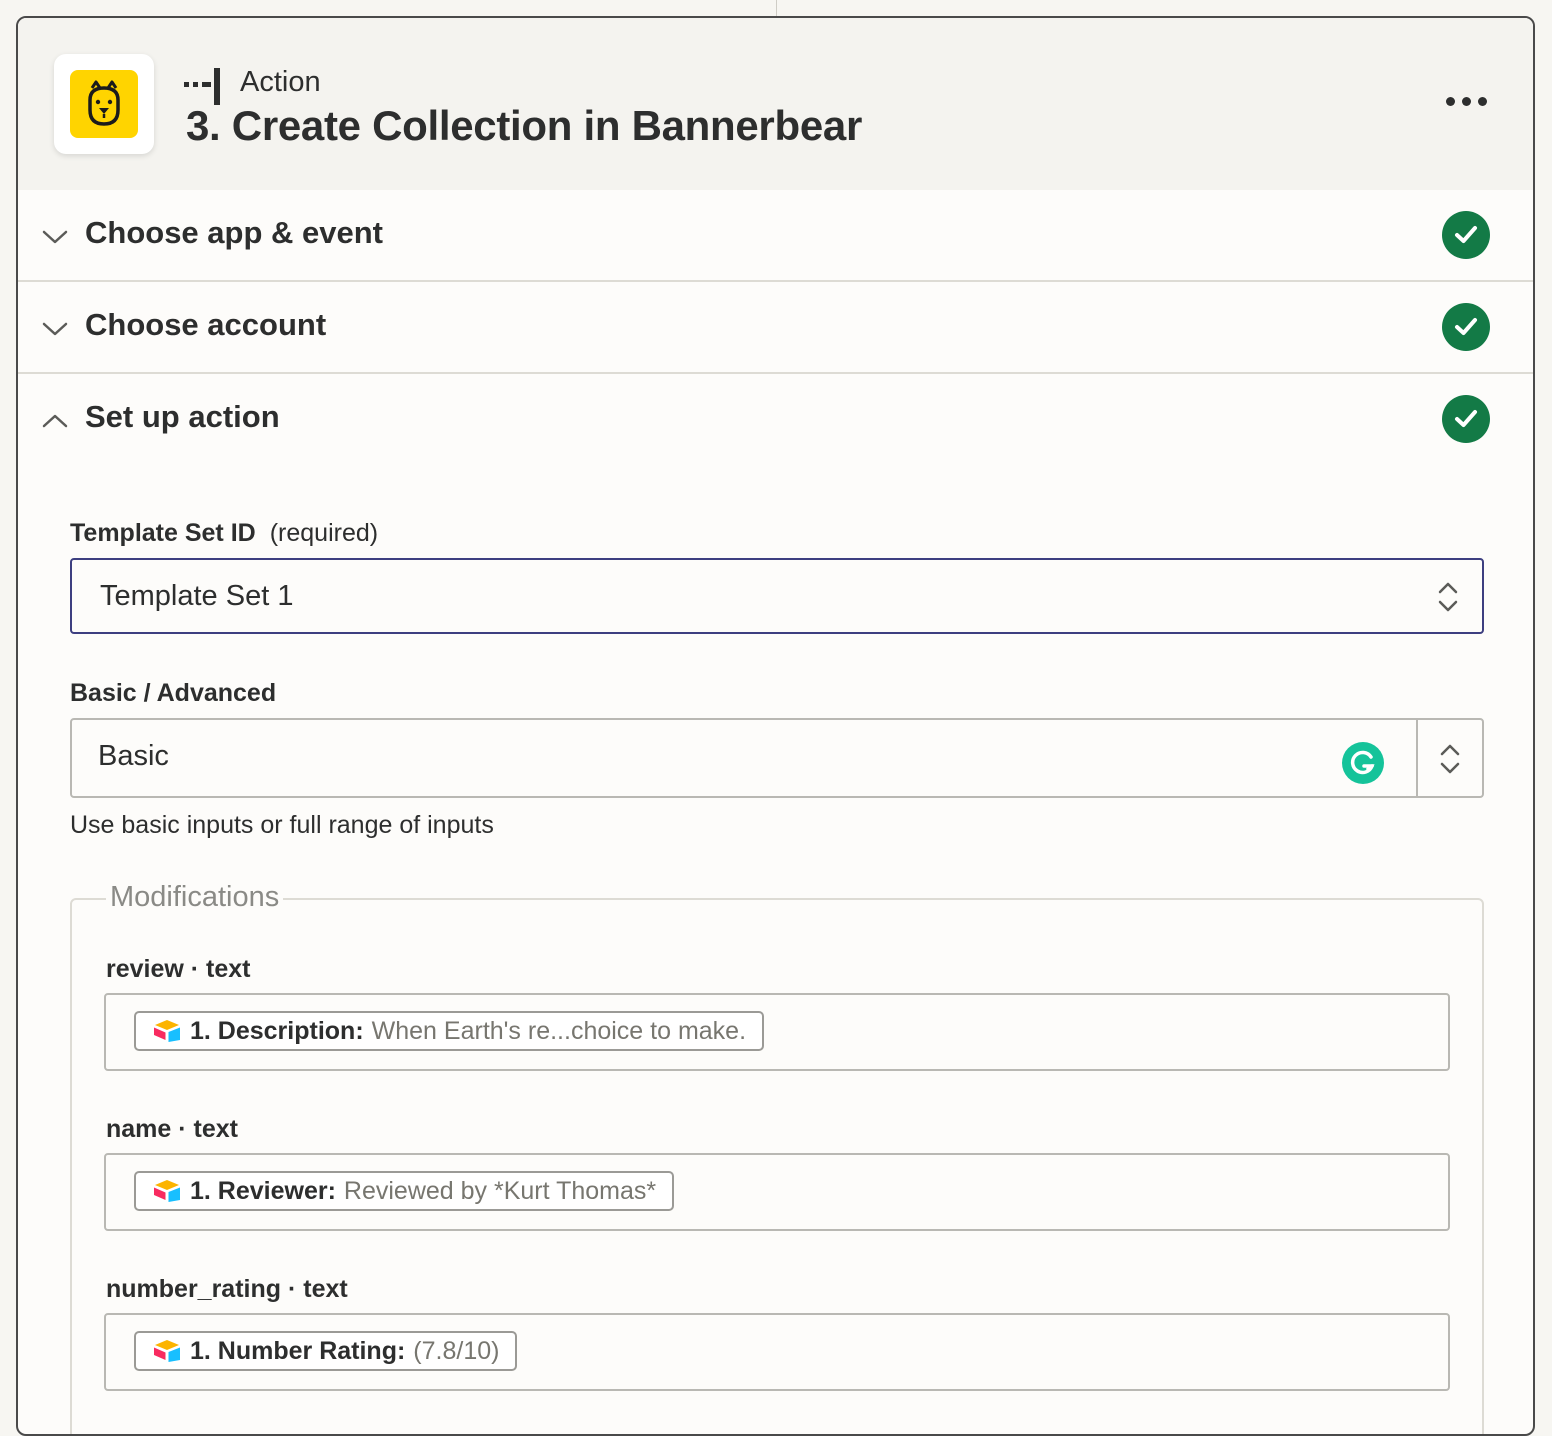  Describe the element at coordinates (206, 324) in the screenshot. I see `section-label: Choose account` at that location.